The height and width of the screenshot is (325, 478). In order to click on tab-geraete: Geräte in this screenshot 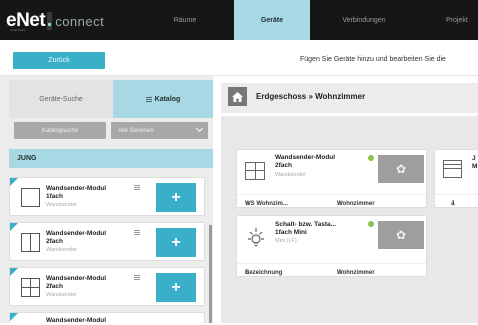, I will do `click(272, 20)`.